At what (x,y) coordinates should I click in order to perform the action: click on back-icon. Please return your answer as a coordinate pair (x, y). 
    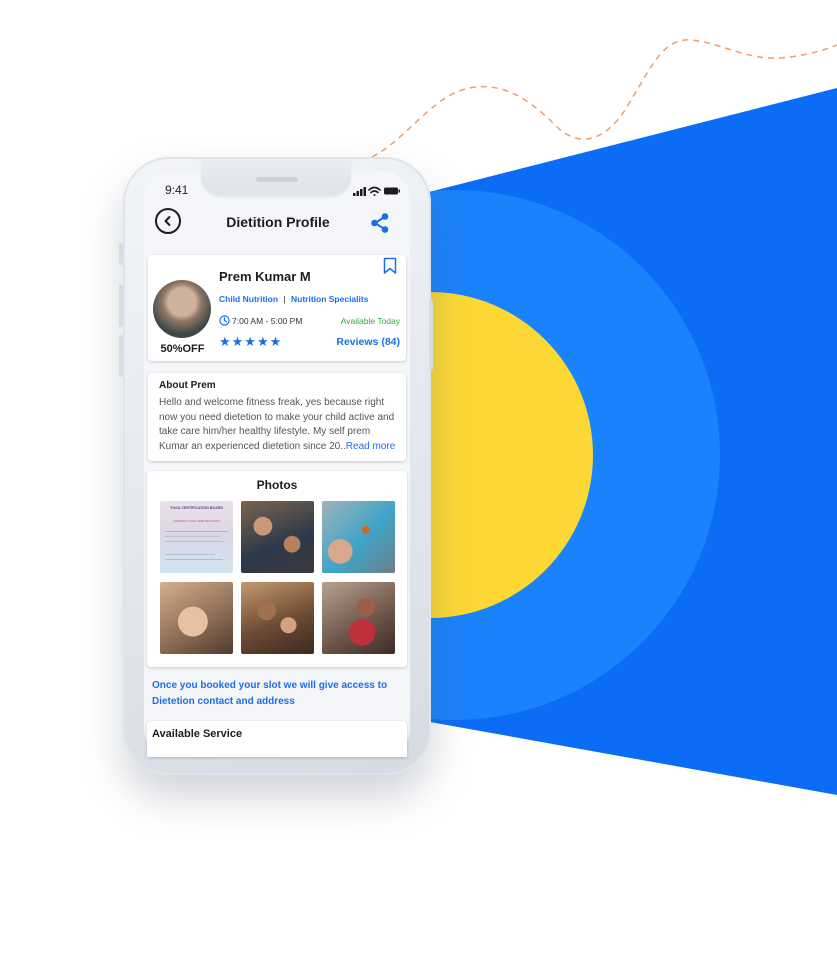
    Looking at the image, I should click on (167, 221).